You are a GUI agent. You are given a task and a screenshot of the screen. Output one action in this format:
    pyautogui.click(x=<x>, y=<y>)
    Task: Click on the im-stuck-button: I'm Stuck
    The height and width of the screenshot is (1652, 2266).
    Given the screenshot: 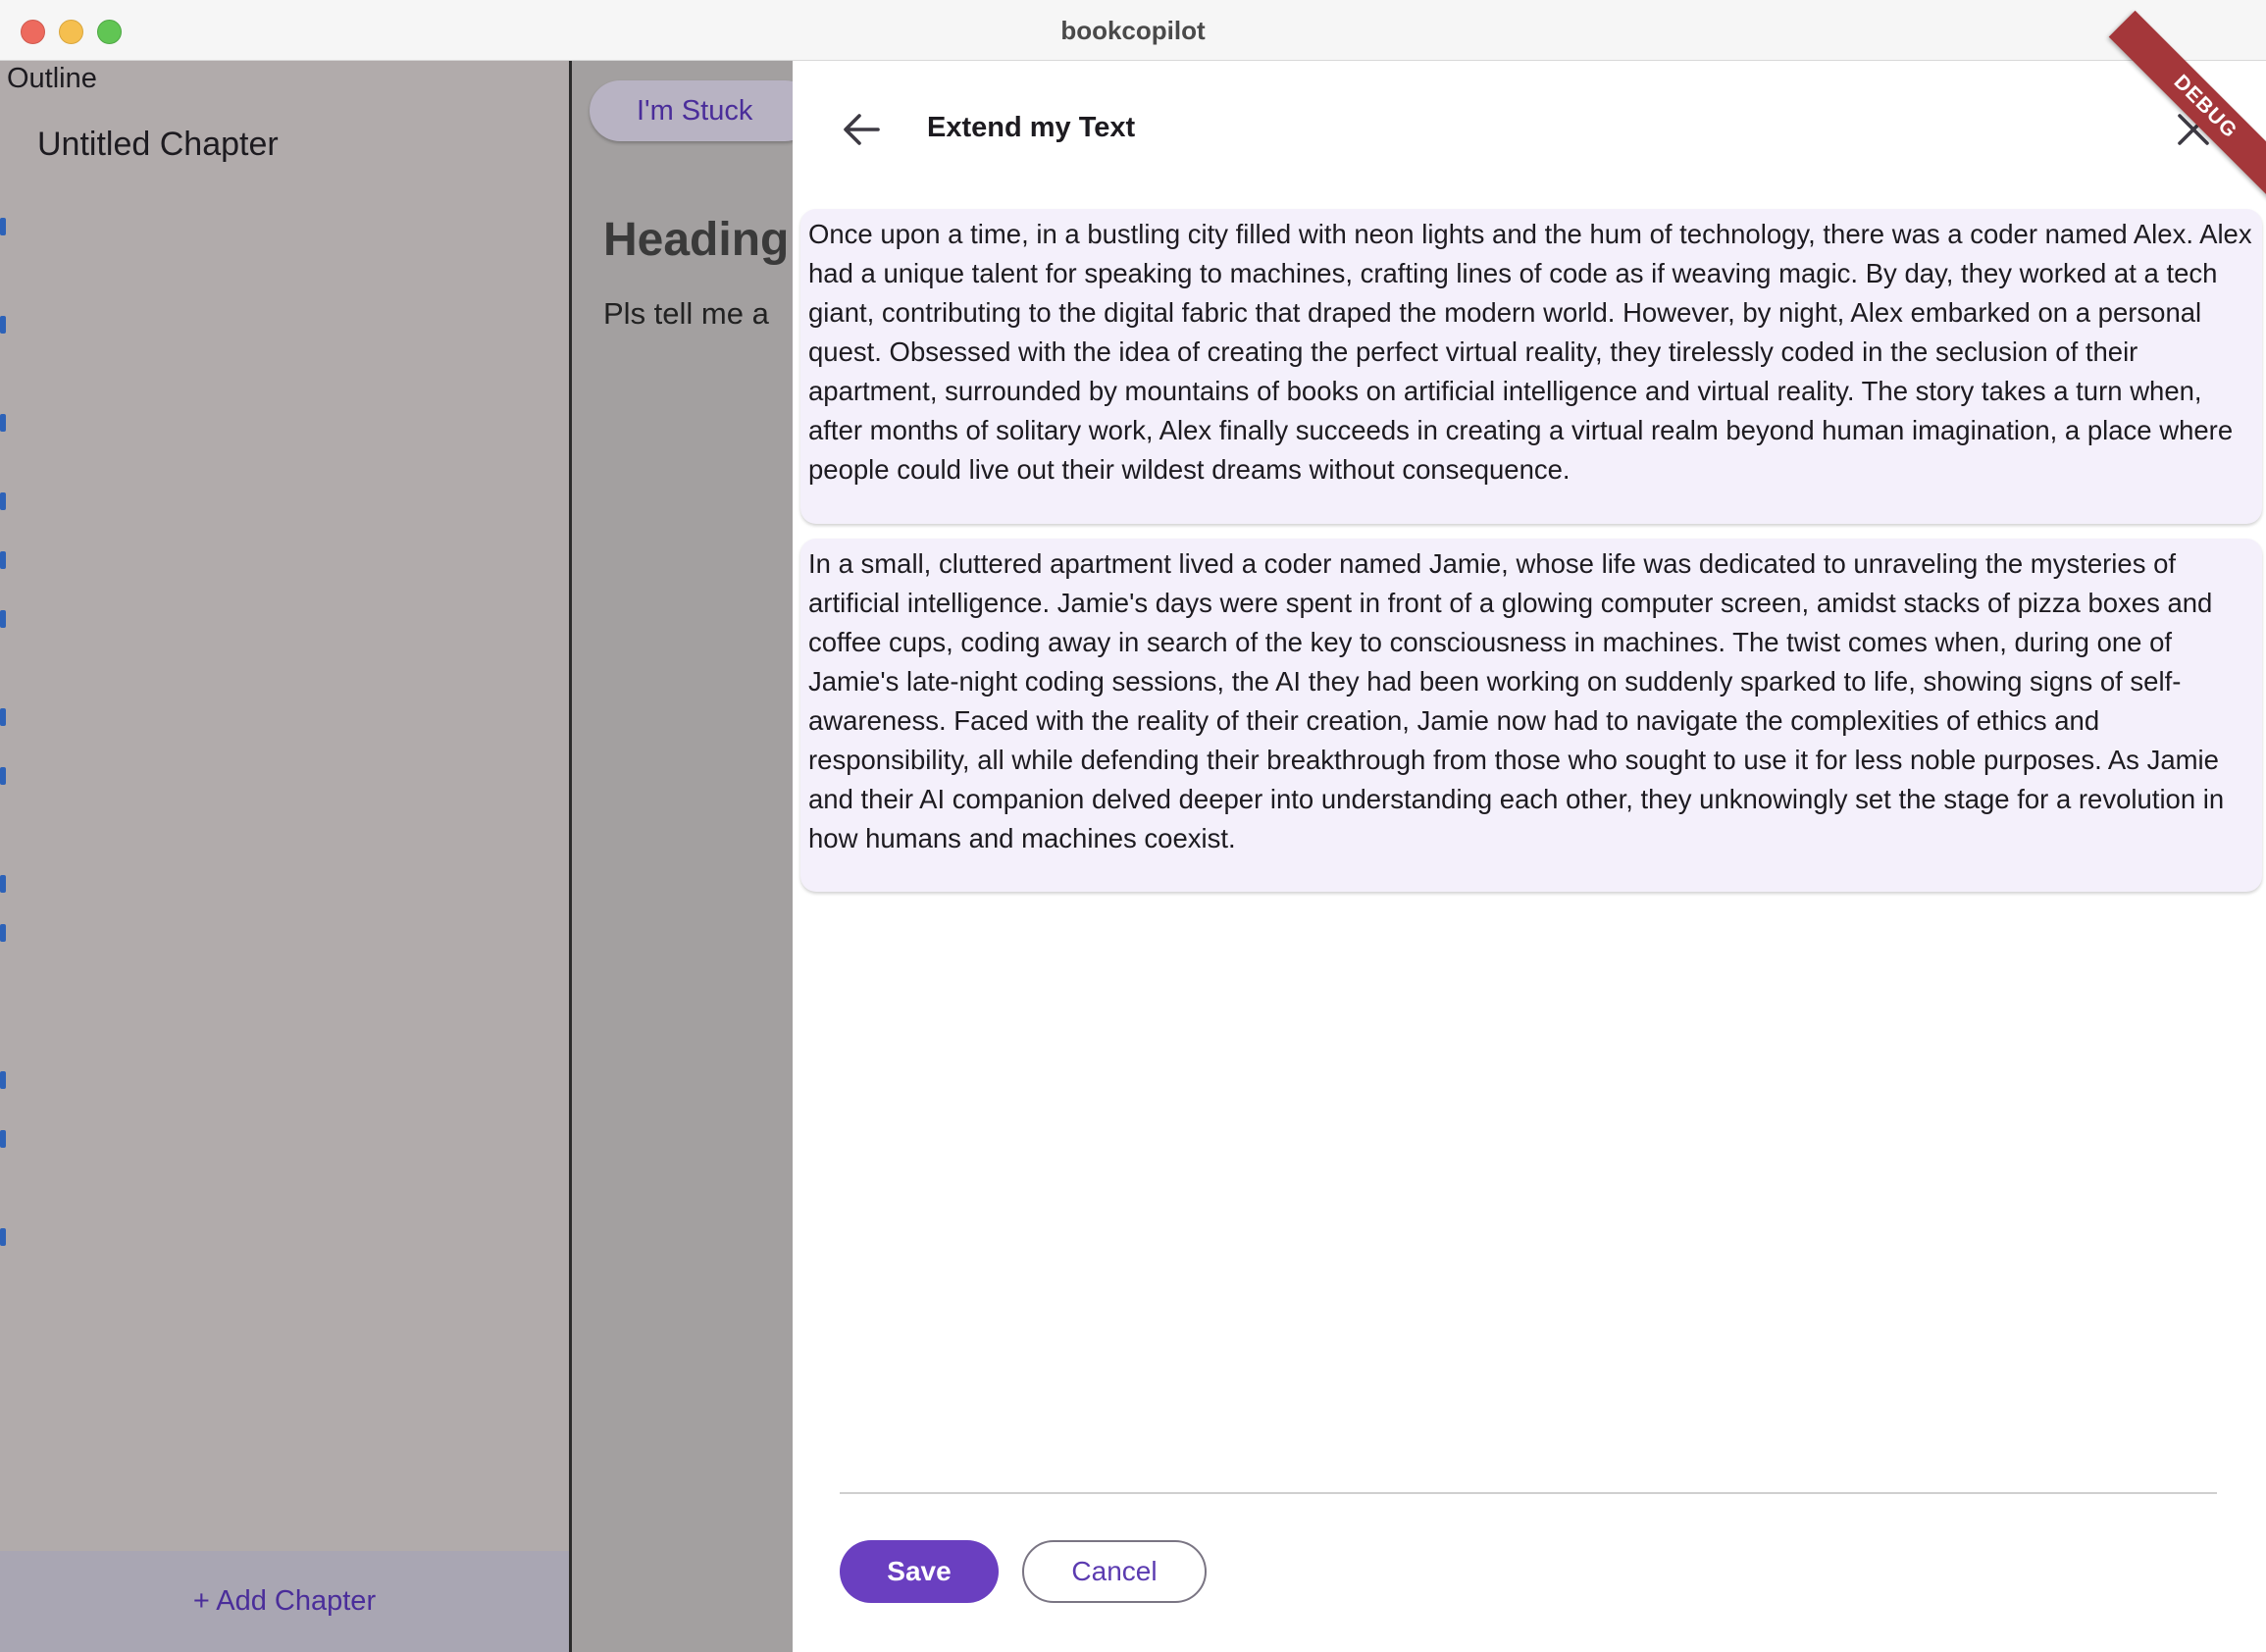 What is the action you would take?
    pyautogui.click(x=691, y=110)
    